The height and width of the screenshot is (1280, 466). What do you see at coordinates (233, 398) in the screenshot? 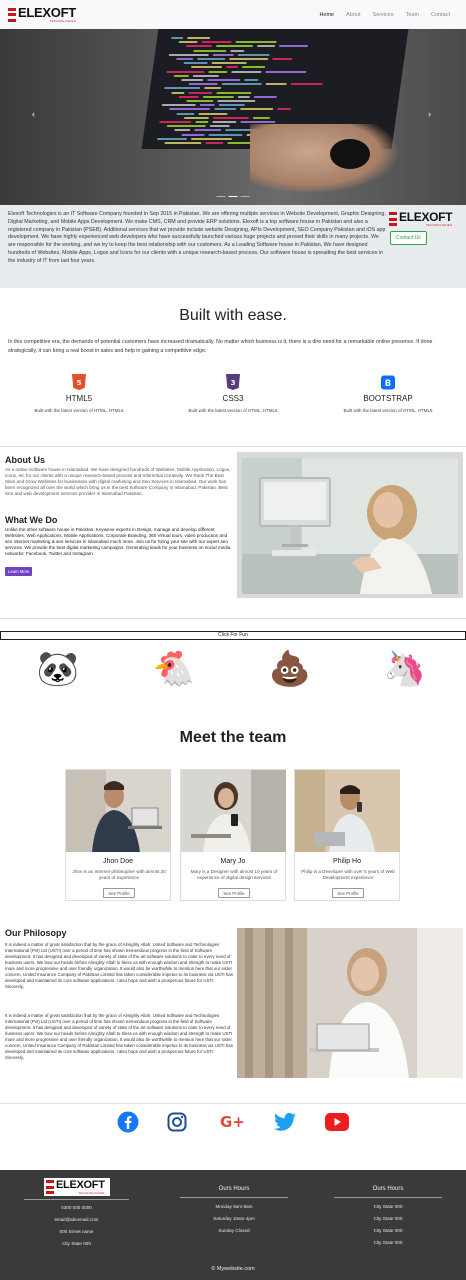
I see `tech-name: CSS3` at bounding box center [233, 398].